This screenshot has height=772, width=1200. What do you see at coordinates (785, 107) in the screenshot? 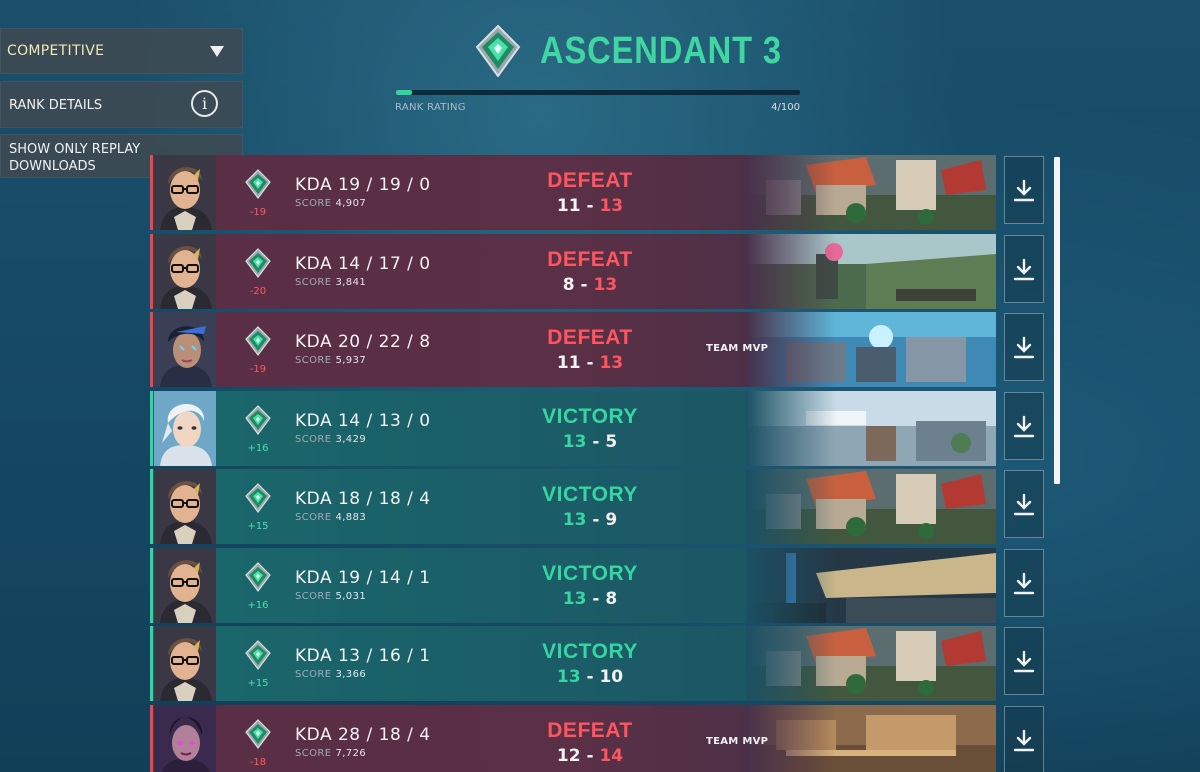
I see `rank-rating-value: 4/100` at bounding box center [785, 107].